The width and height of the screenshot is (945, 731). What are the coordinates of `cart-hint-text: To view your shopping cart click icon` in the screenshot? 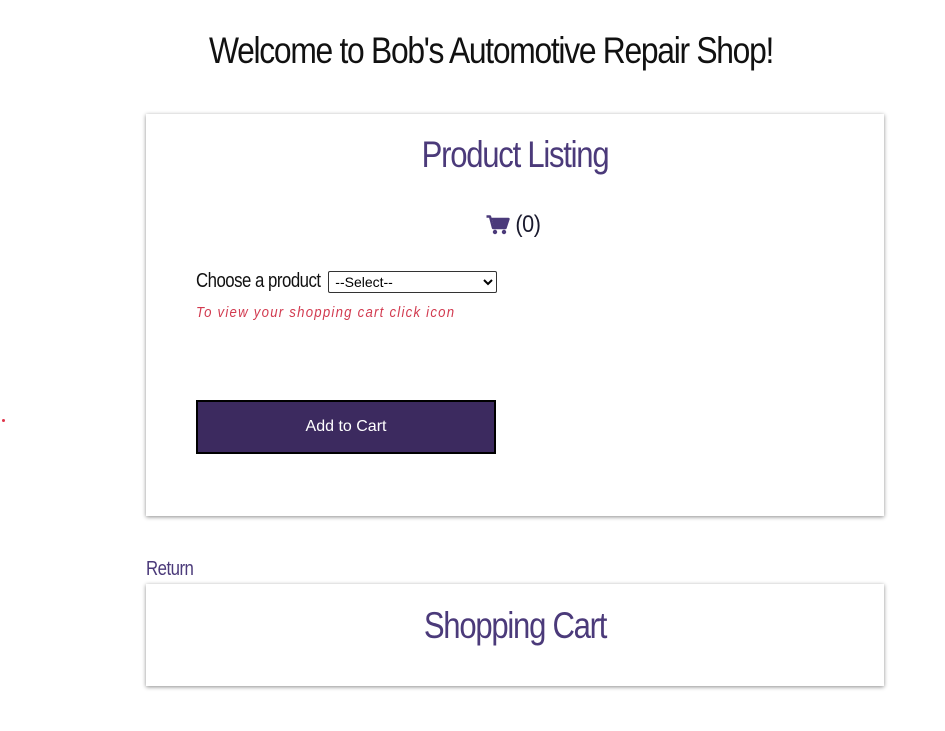 It's located at (326, 312).